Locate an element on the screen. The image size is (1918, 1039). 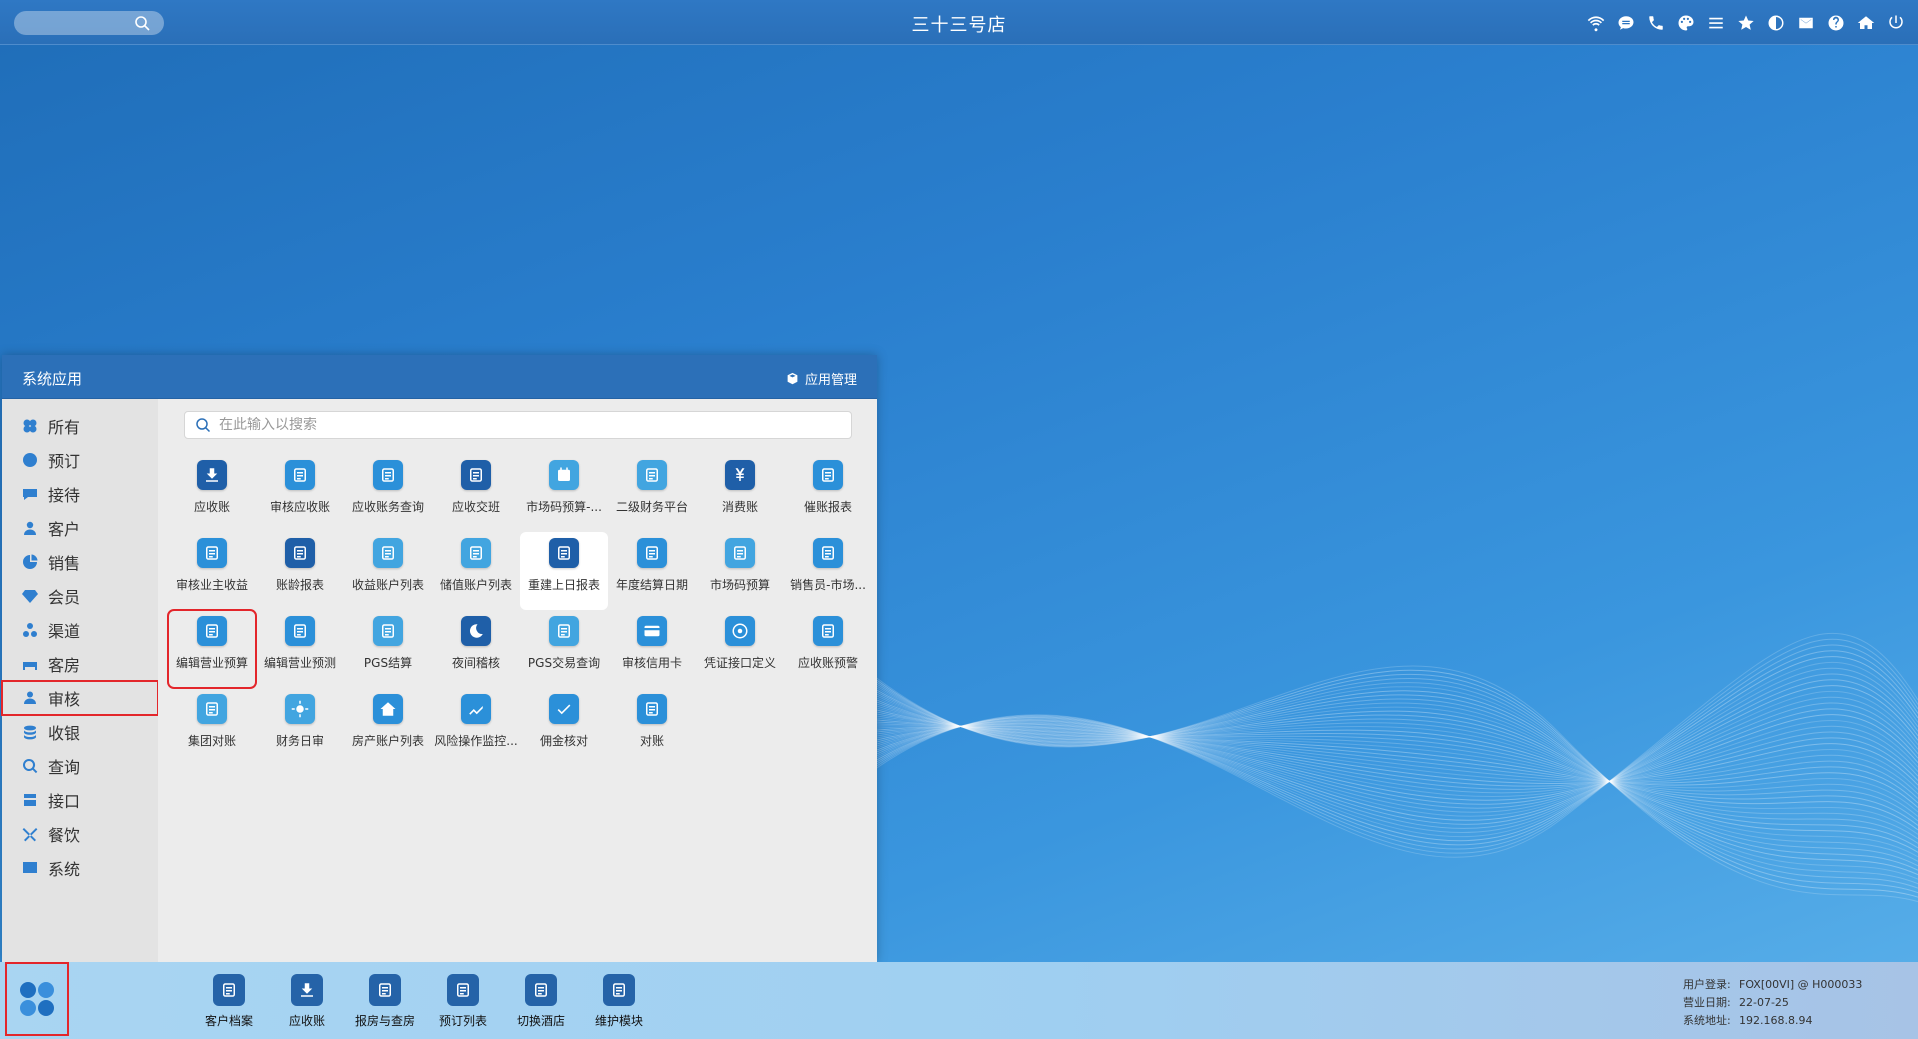
cube-icon is located at coordinates (792, 378).